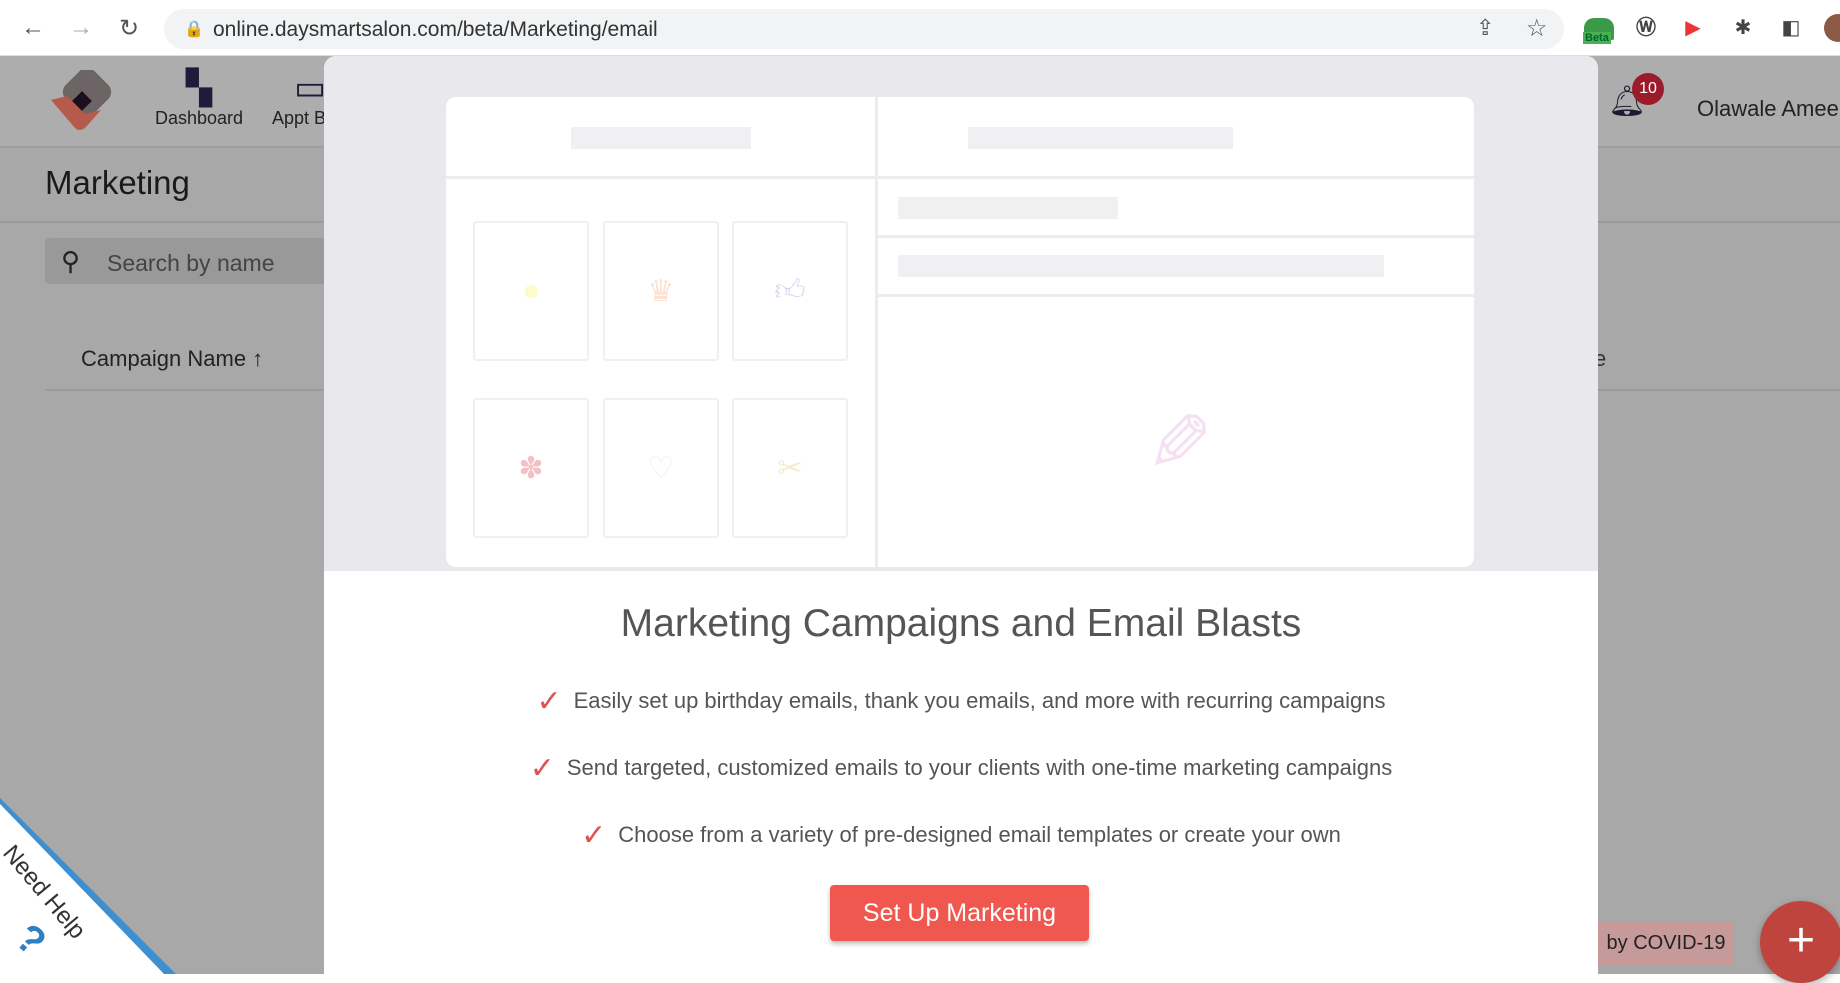  What do you see at coordinates (191, 263) in the screenshot?
I see `search-placeholder: Search by name` at bounding box center [191, 263].